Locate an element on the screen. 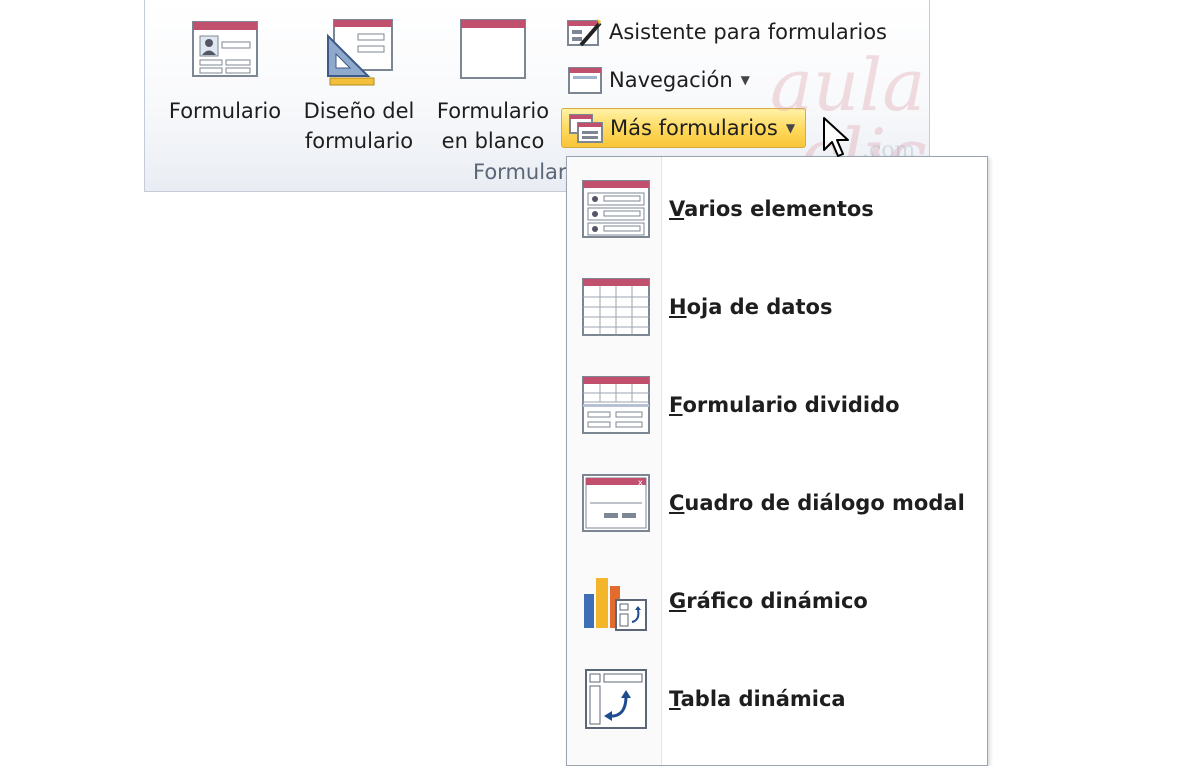 The image size is (1200, 766). mouse-cursor-icon is located at coordinates (836, 137).